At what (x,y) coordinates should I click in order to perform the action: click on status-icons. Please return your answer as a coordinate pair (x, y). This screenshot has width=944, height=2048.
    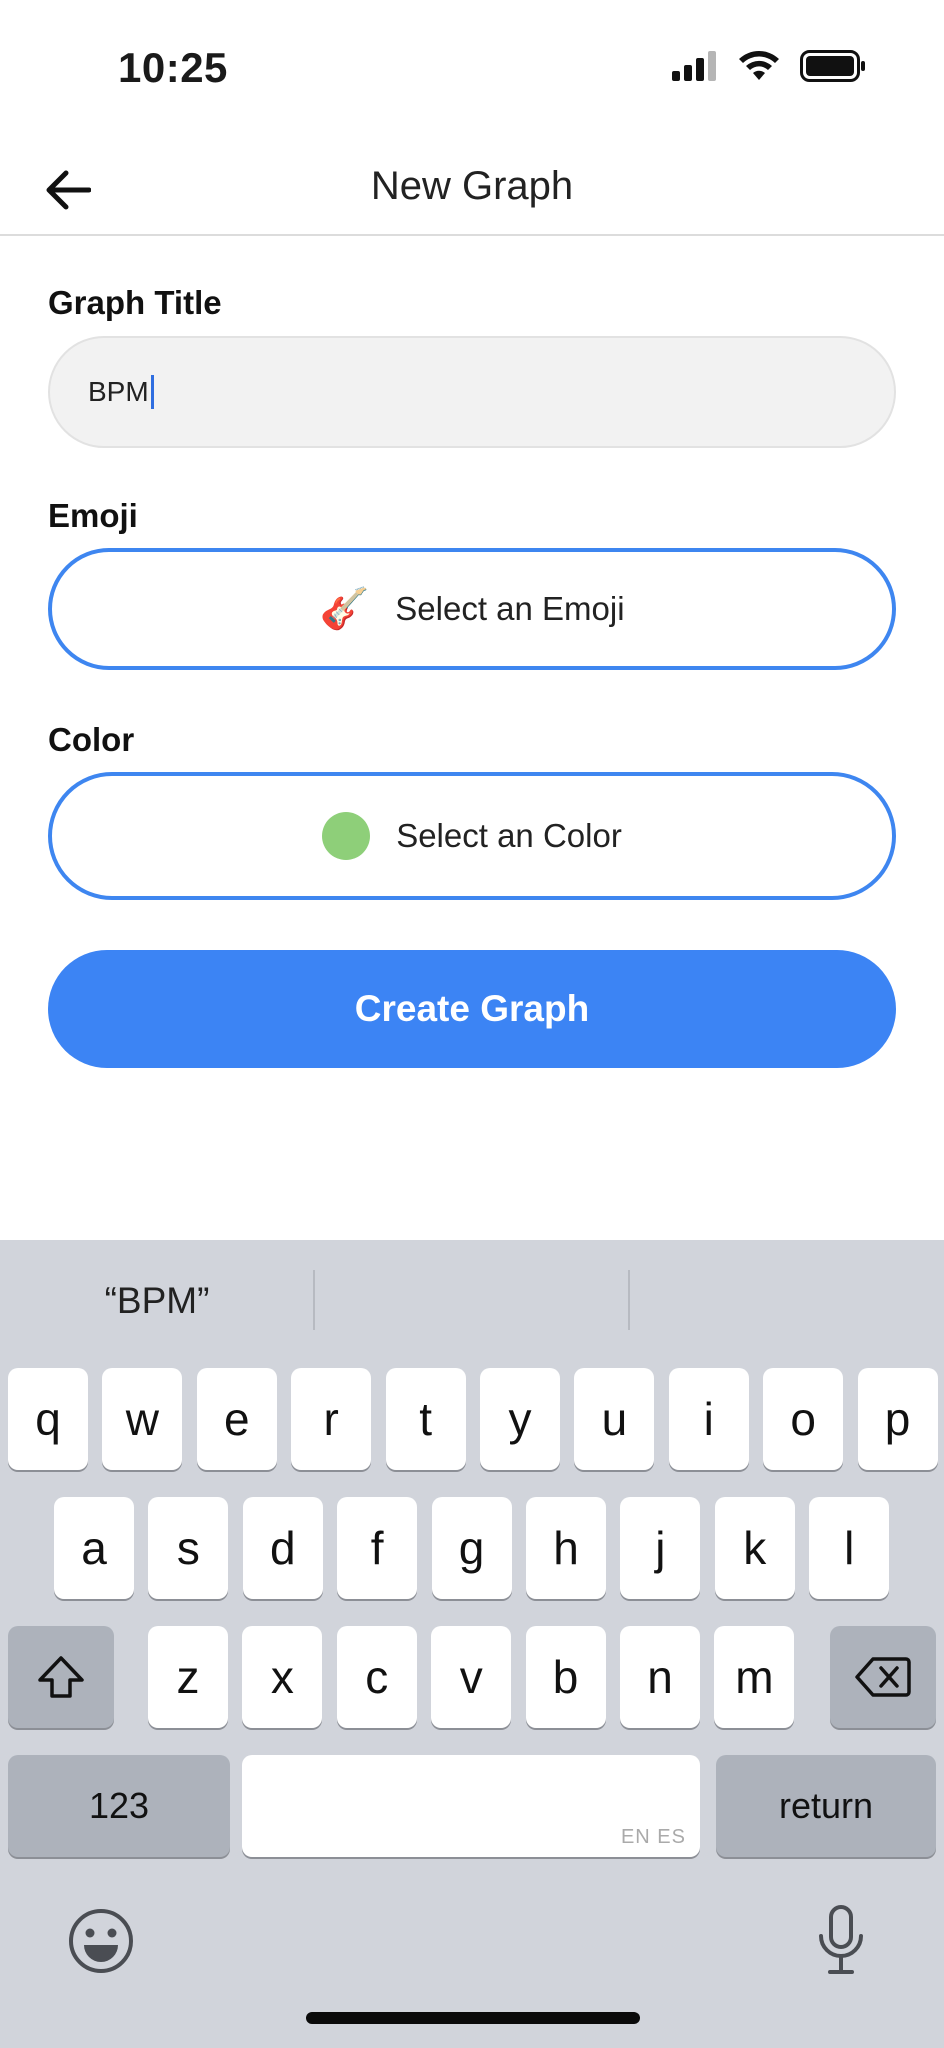
    Looking at the image, I should click on (769, 66).